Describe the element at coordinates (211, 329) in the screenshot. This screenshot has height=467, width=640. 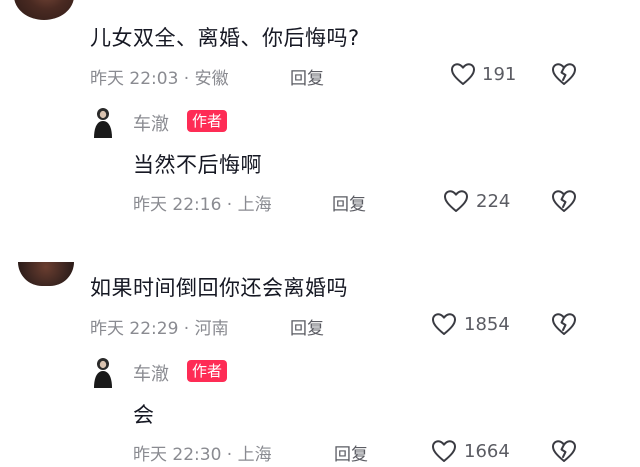
I see `comment-location: 河南` at that location.